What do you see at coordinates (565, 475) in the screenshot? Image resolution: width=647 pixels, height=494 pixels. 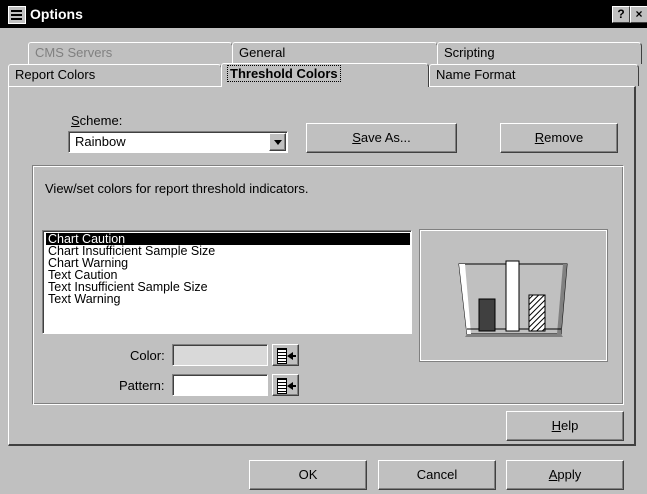 I see `apply-button: Apply` at bounding box center [565, 475].